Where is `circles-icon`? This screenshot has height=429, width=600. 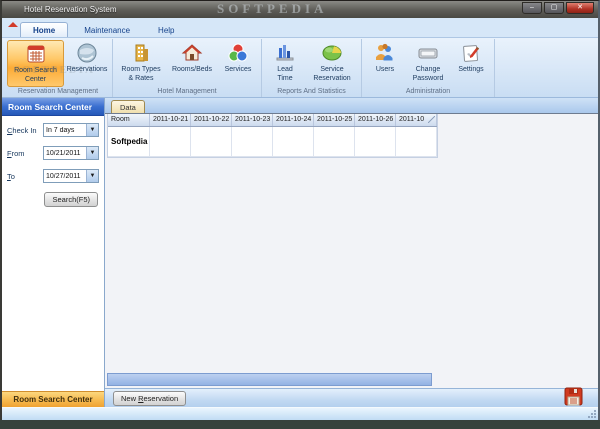 circles-icon is located at coordinates (238, 53).